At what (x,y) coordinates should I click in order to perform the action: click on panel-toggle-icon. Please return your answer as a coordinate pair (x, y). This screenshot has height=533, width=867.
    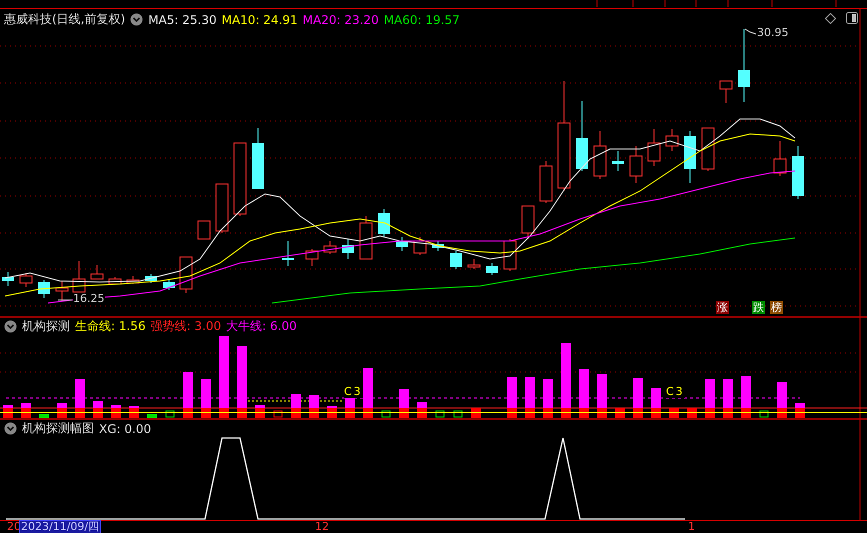
    Looking at the image, I should click on (852, 18).